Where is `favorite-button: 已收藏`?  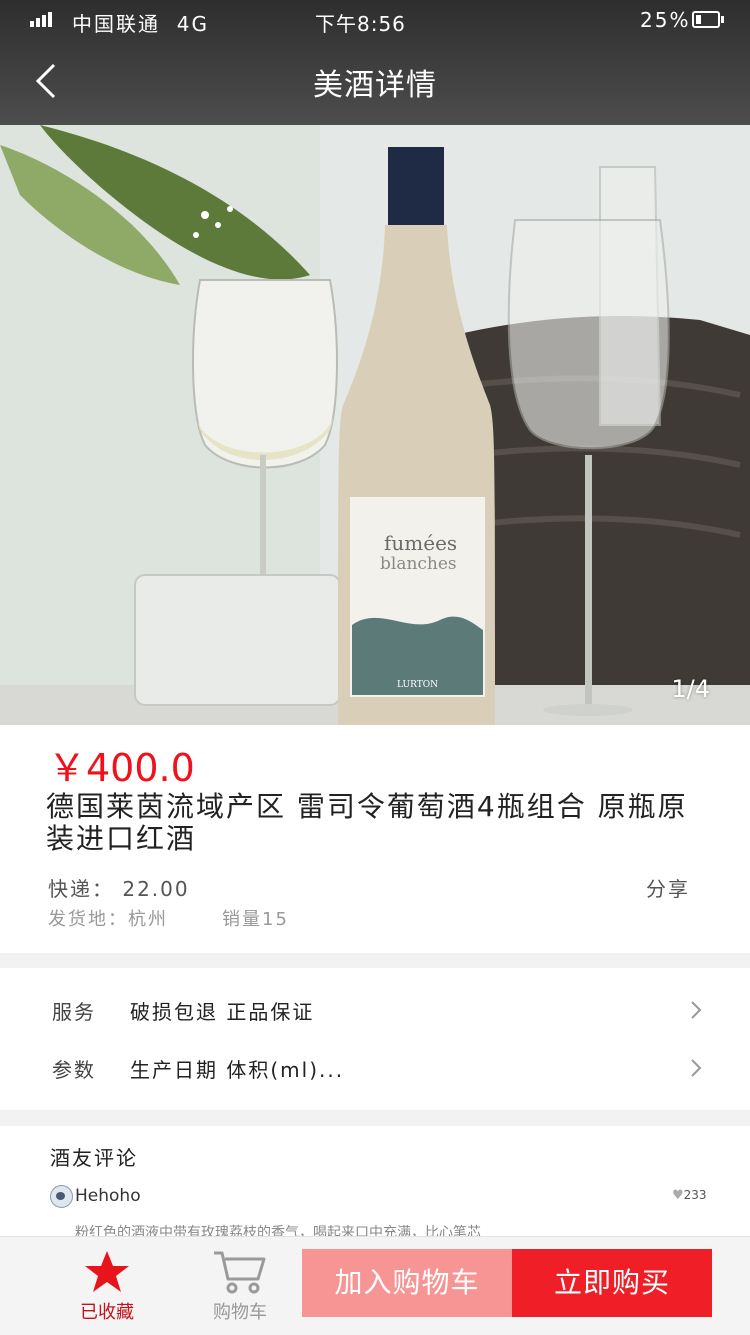 favorite-button: 已收藏 is located at coordinates (107, 1286).